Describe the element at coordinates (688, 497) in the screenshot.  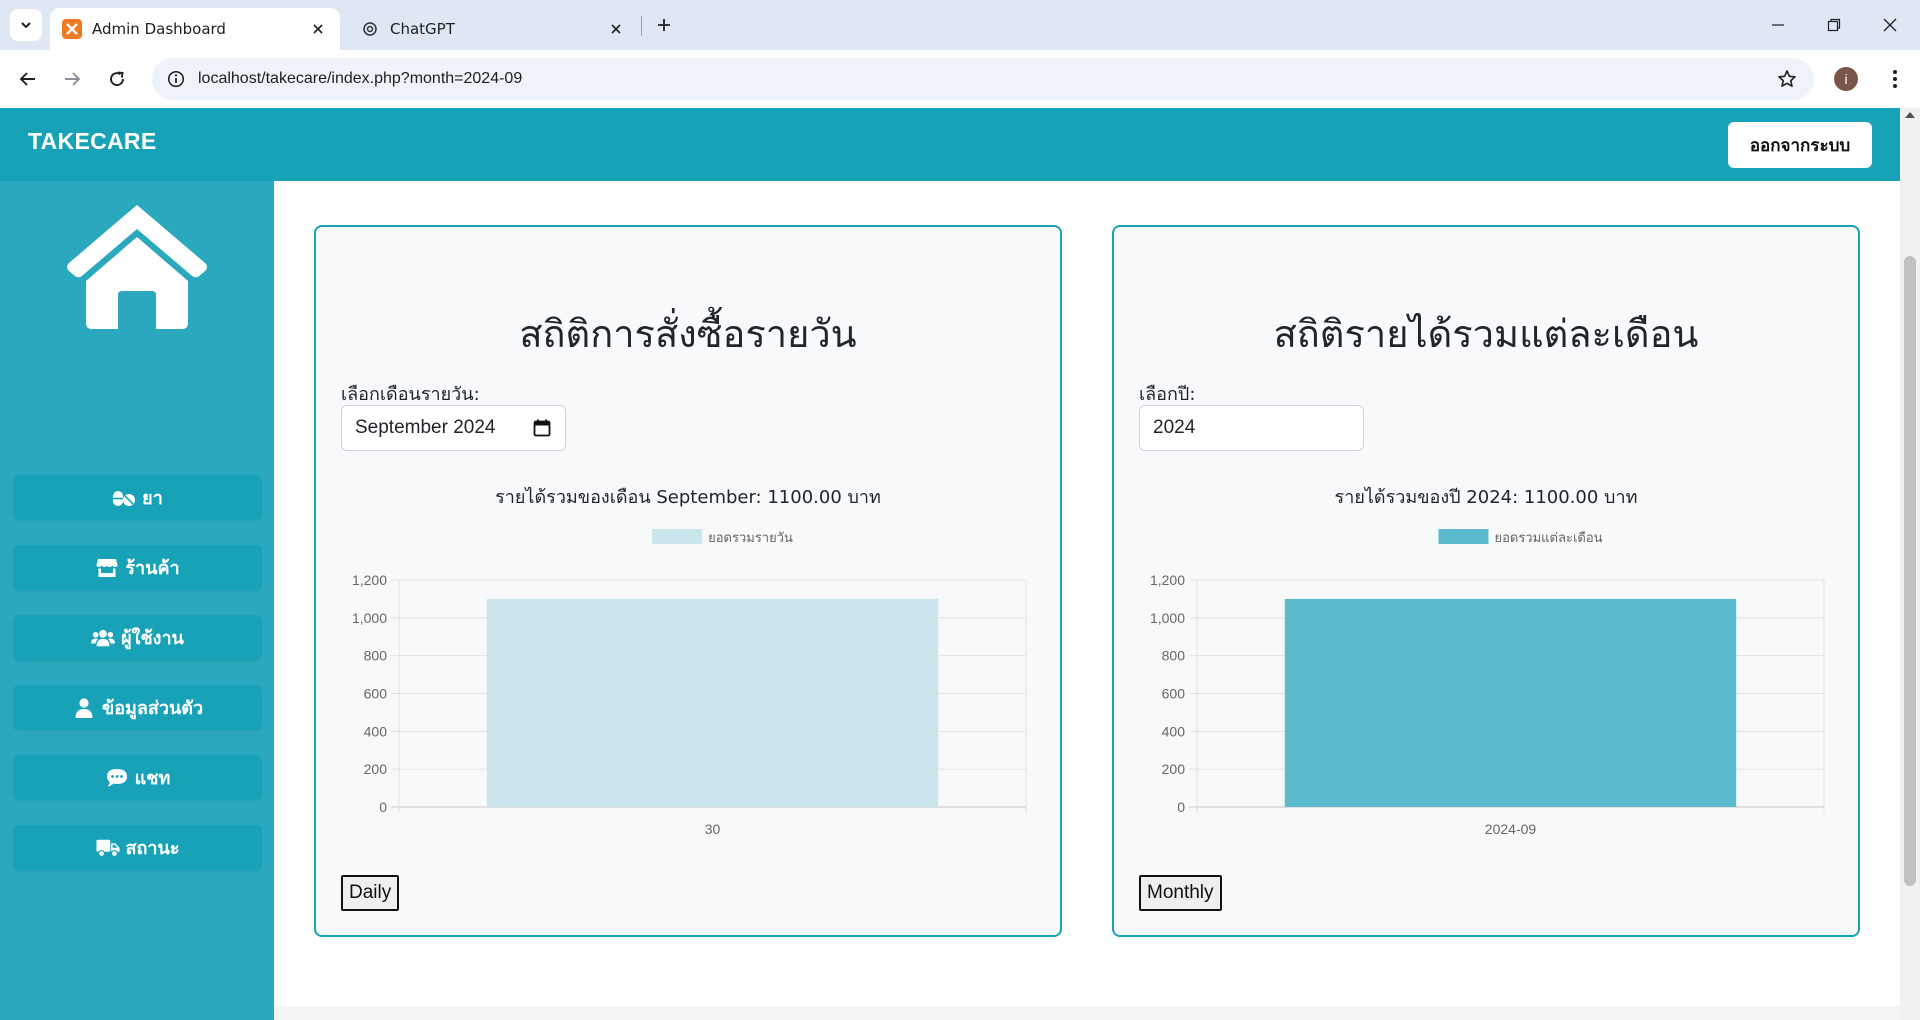
I see `month-total-text: รายได้รวมของเดือน September: 1100.00 บาท` at that location.